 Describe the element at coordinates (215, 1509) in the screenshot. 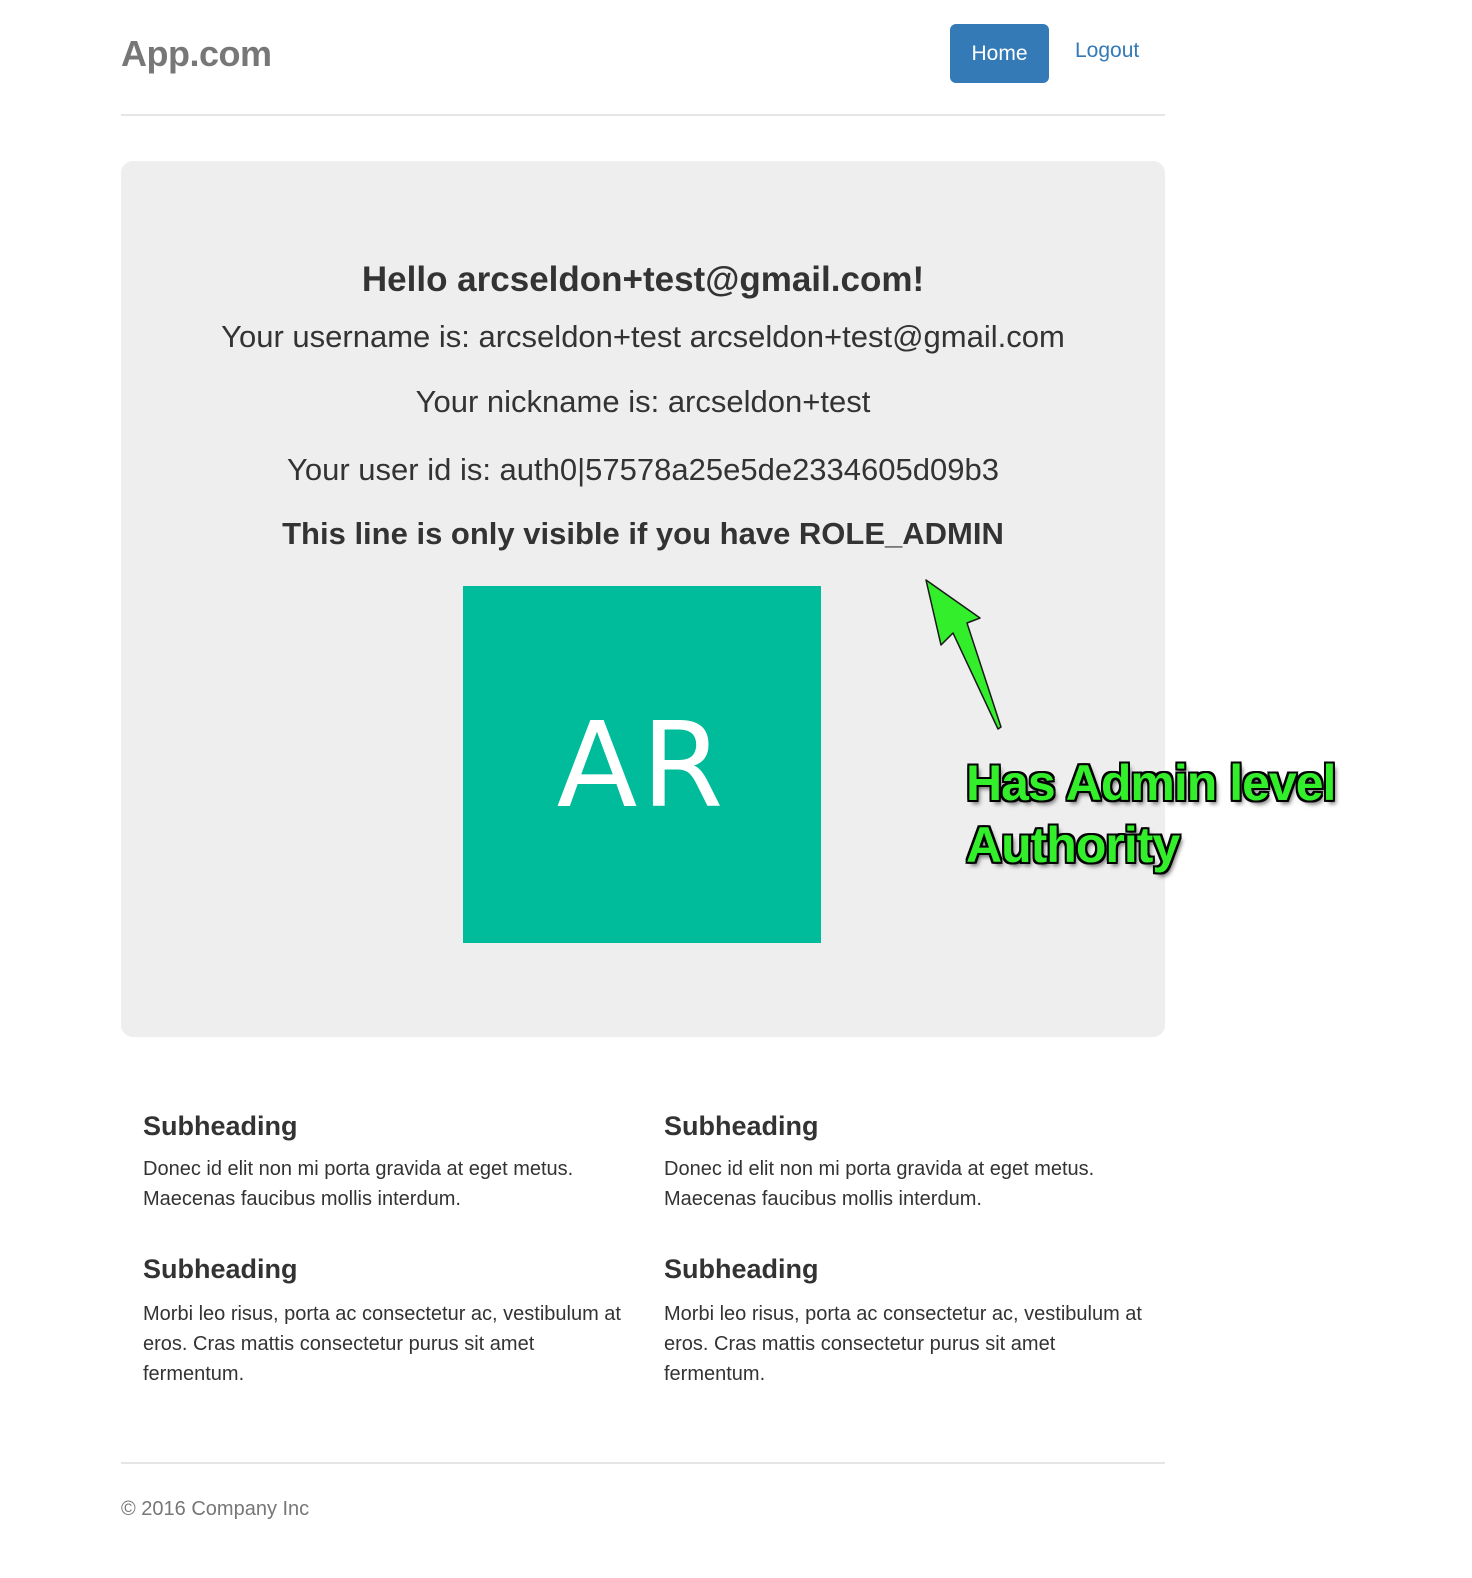

I see `copyright-text: © 2016 Company Inc` at that location.